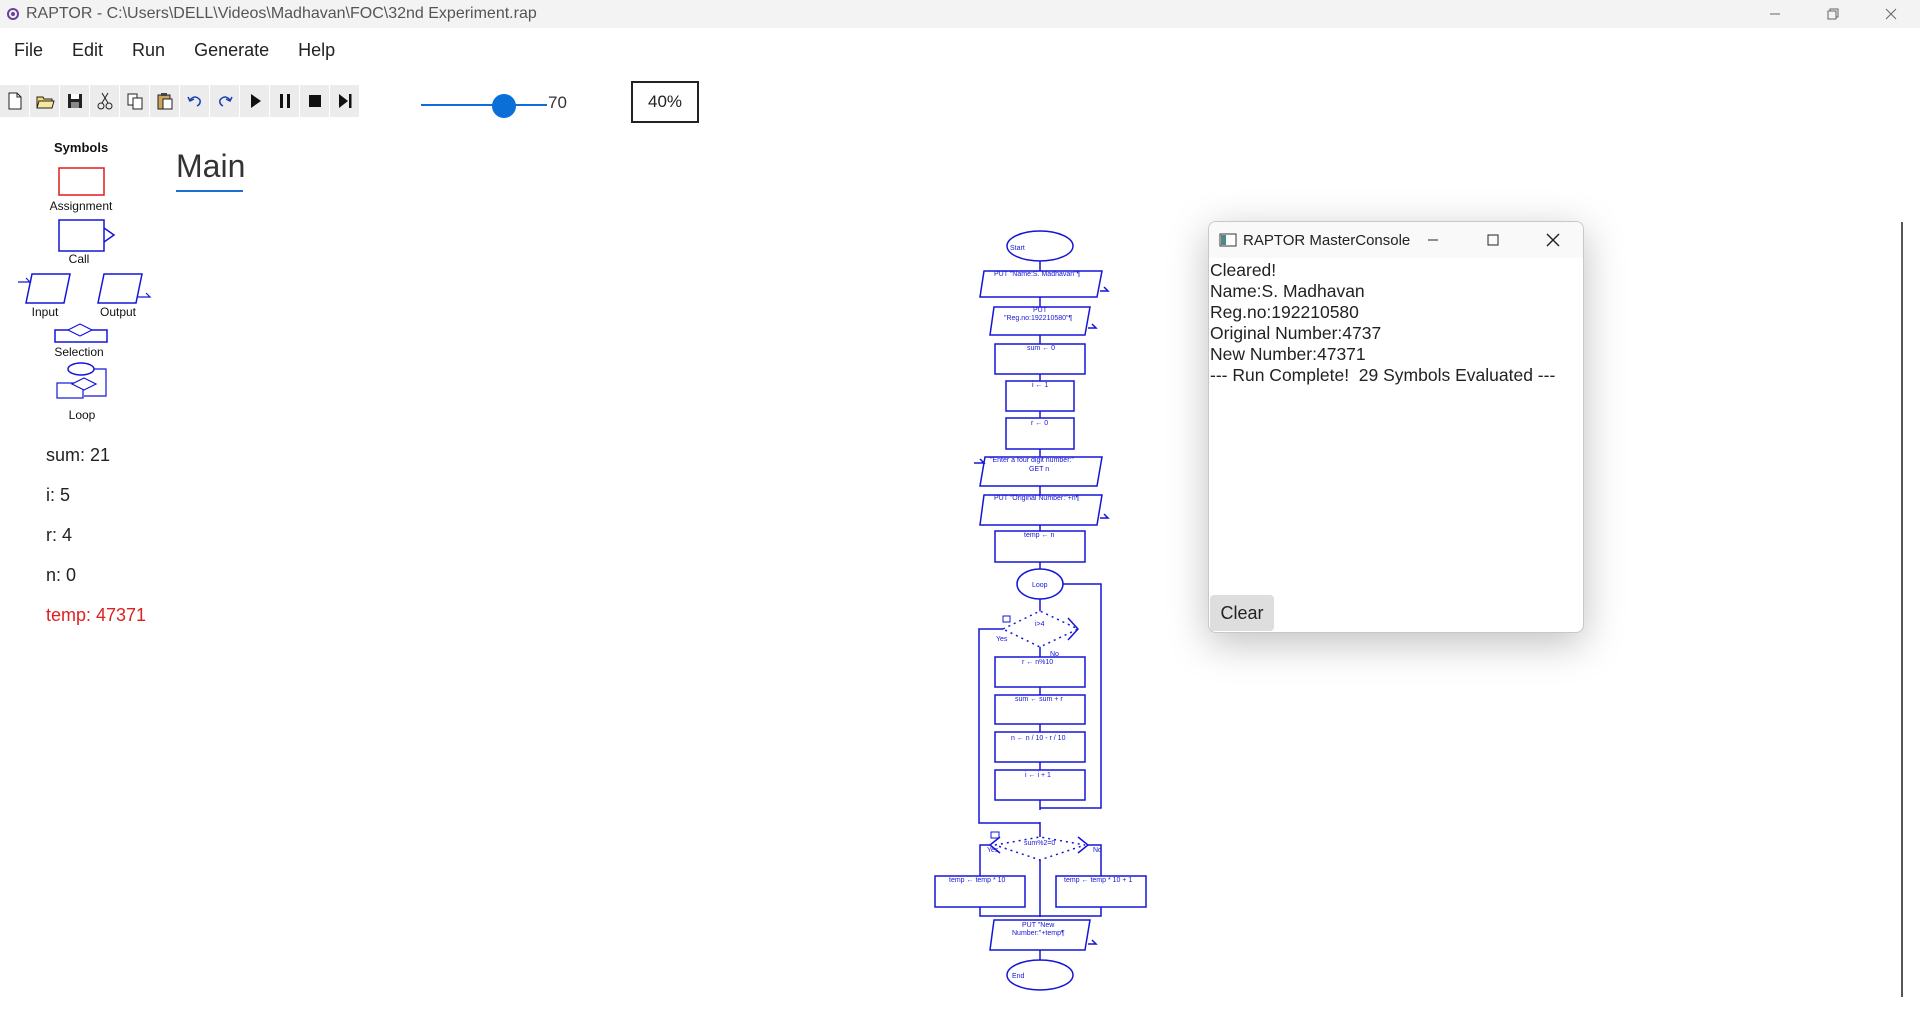  I want to click on input-label: Input, so click(45, 312).